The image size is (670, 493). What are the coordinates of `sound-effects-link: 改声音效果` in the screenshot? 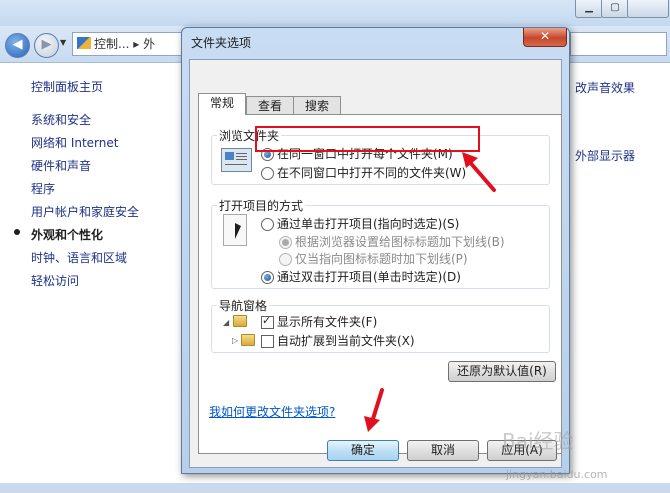 It's located at (605, 87).